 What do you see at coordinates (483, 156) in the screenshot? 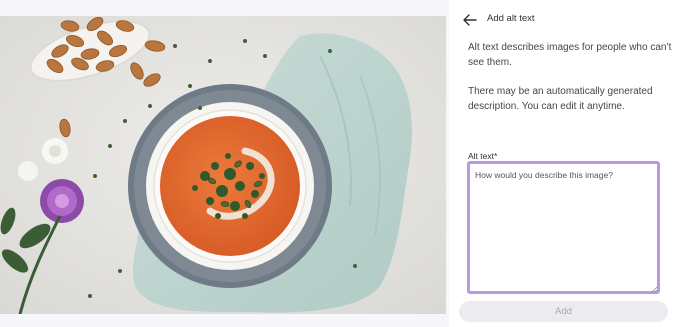
I see `alt-text-label: Alt text*` at bounding box center [483, 156].